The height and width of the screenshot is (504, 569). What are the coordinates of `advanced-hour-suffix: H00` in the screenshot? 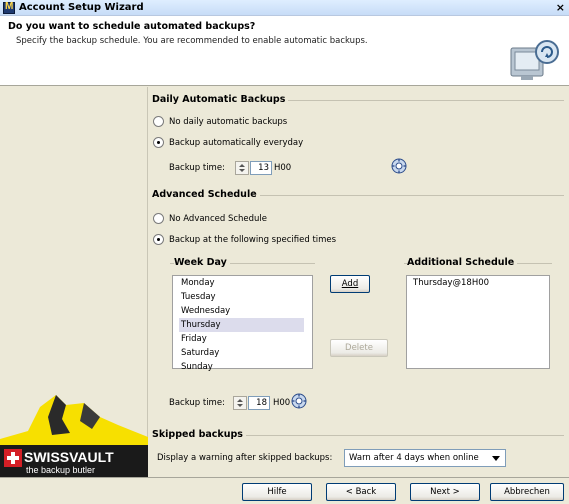 It's located at (282, 403).